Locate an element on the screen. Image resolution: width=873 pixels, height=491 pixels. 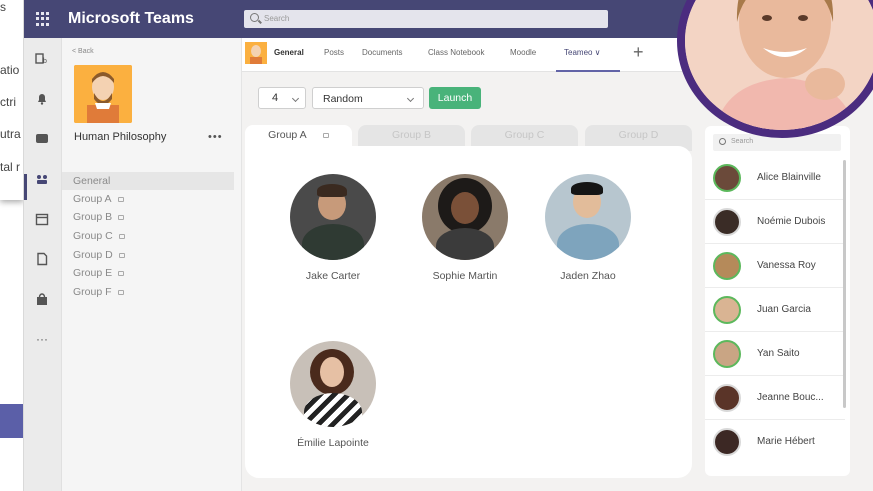
teams-icon is located at coordinates (42, 179).